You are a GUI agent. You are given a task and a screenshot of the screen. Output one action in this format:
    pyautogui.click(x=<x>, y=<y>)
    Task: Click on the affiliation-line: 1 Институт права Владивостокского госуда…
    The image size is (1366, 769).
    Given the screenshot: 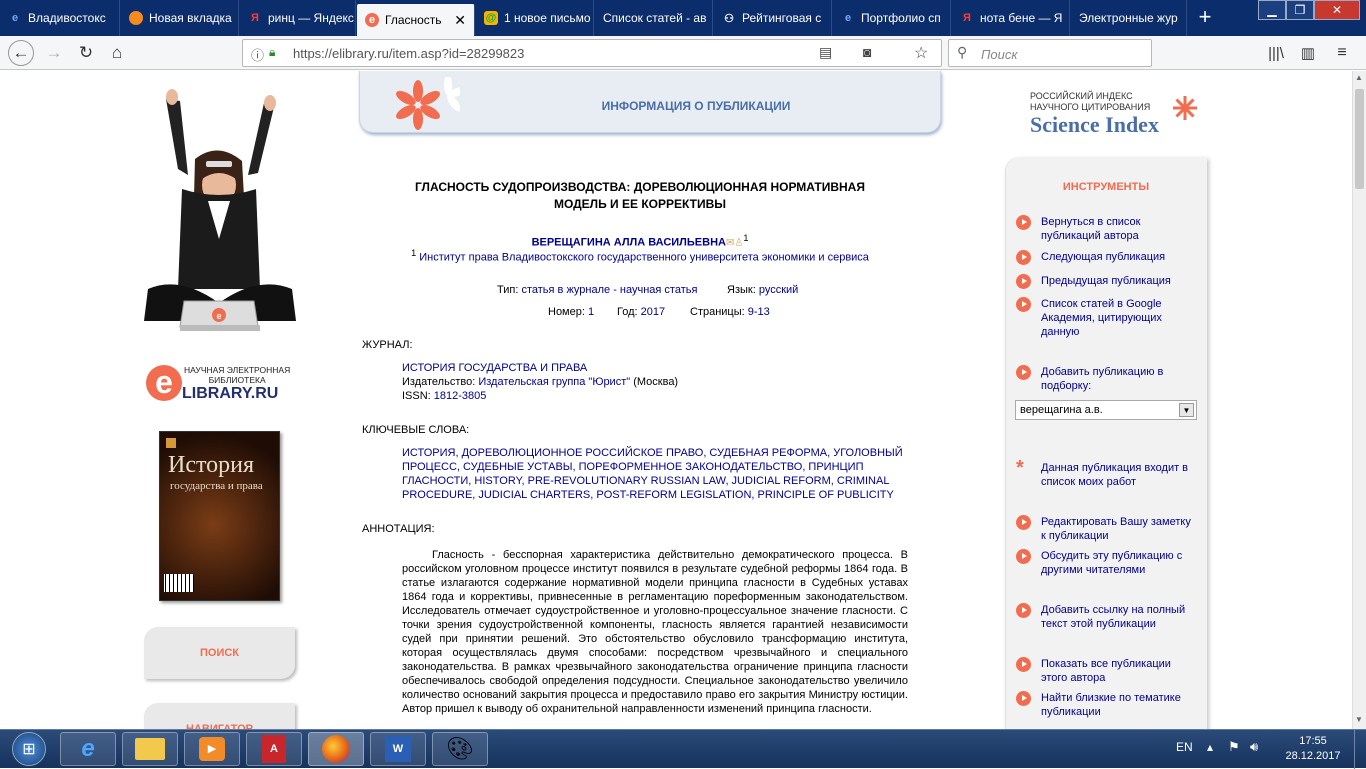 What is the action you would take?
    pyautogui.click(x=640, y=256)
    